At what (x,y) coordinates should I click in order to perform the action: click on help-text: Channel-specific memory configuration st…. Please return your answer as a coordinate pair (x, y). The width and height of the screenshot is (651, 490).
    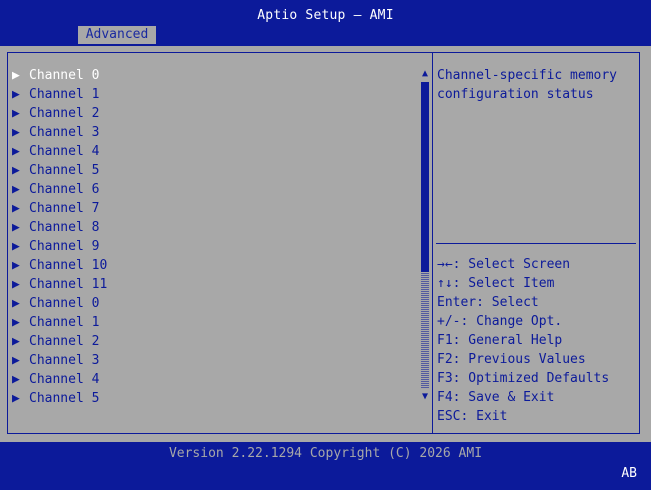
    Looking at the image, I should click on (537, 85).